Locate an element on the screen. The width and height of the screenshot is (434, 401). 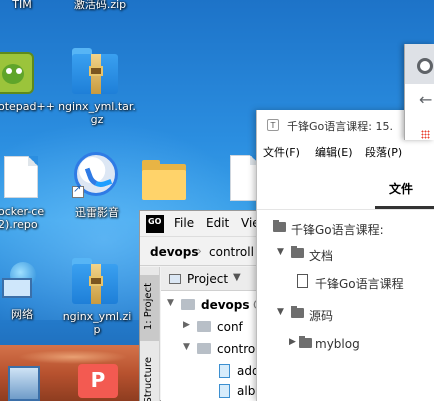
tree-row: ▶ myblog is located at coordinates (345, 344).